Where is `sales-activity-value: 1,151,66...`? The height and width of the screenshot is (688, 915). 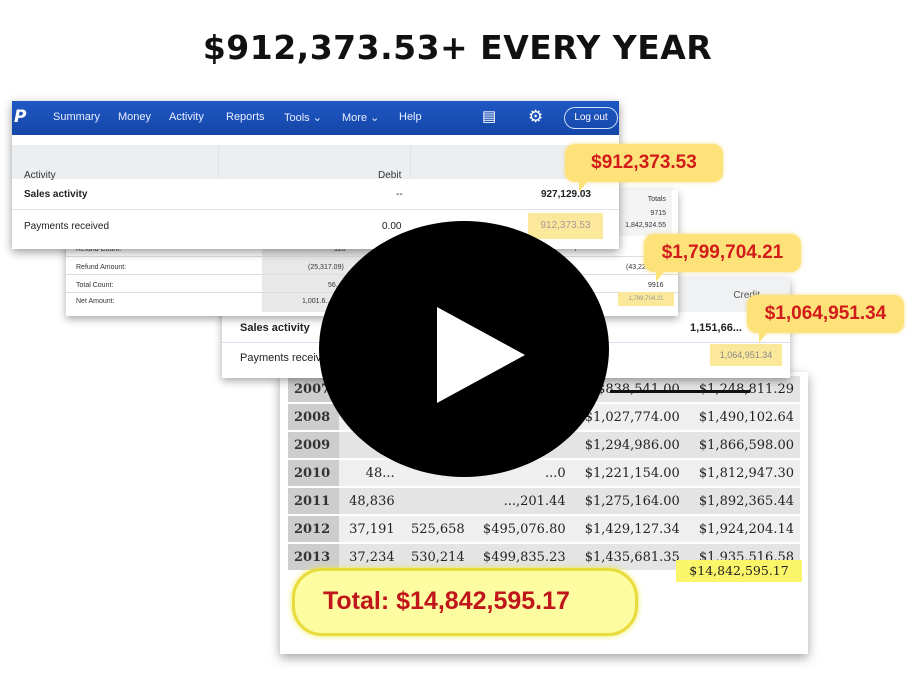
sales-activity-value: 1,151,66... is located at coordinates (716, 328).